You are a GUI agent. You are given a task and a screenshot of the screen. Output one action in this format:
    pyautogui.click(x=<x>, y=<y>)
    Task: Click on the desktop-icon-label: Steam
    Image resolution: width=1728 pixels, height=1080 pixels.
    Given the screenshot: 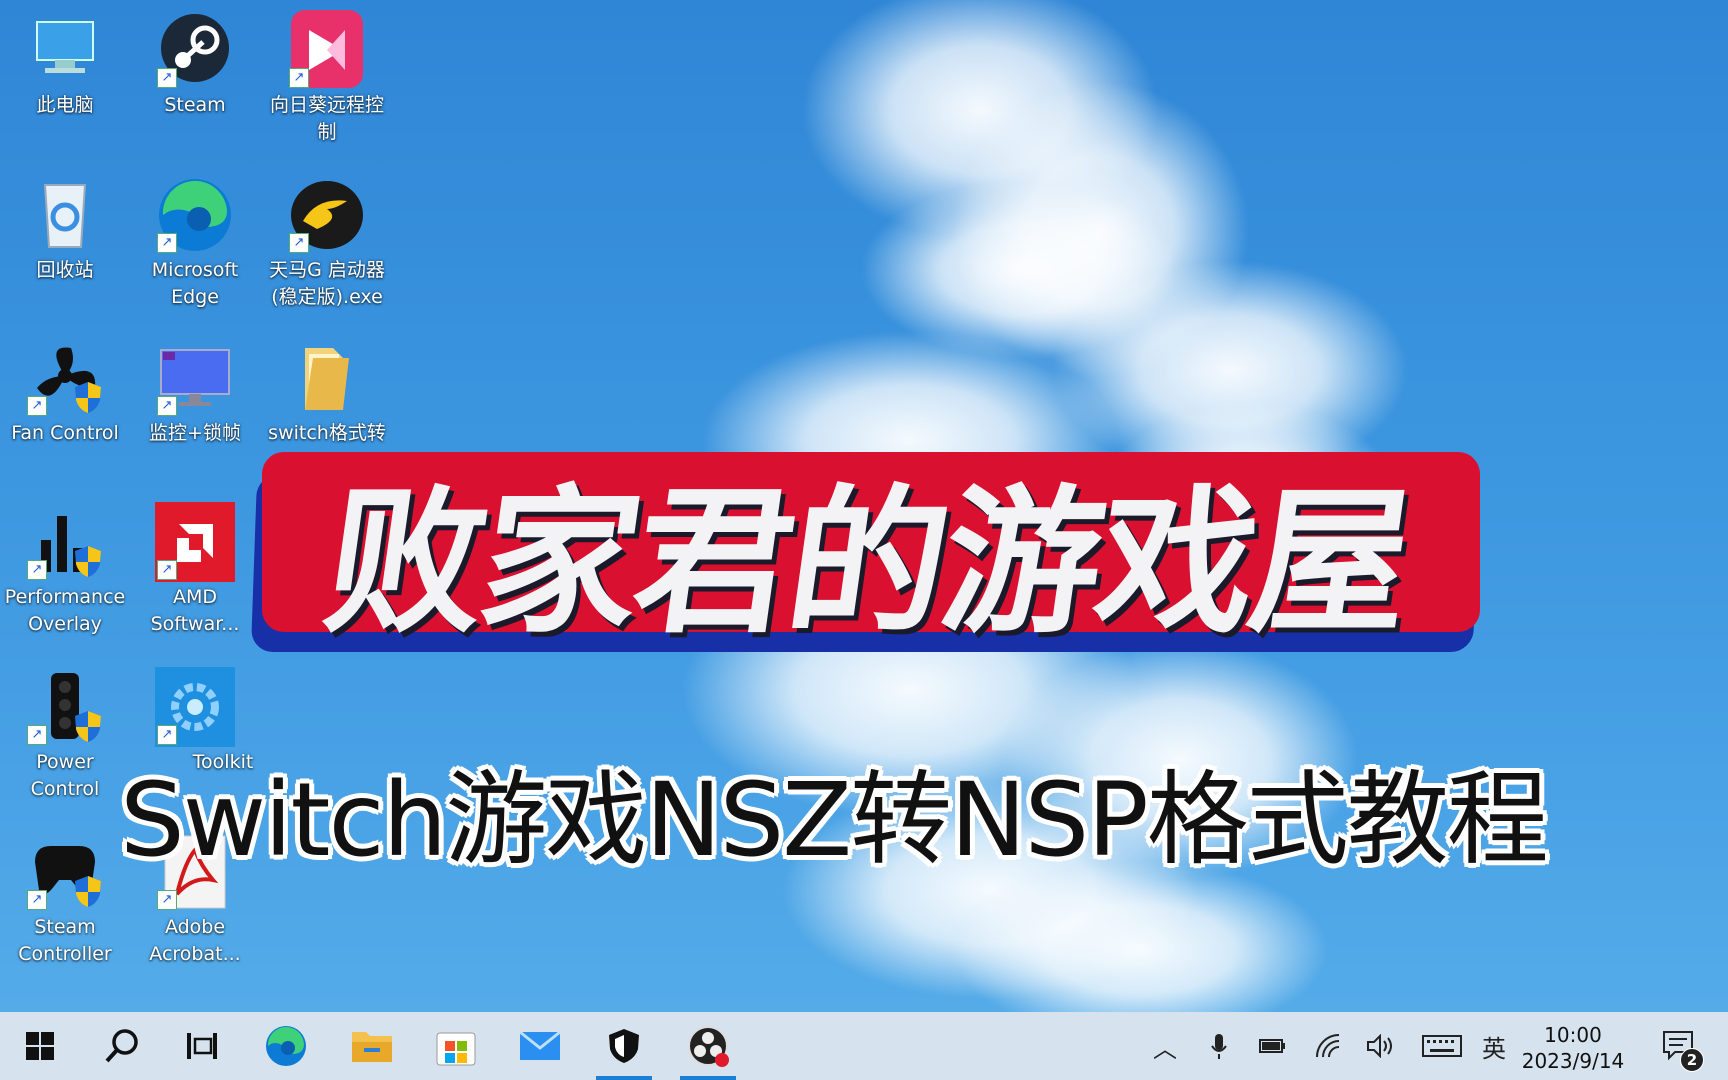 What is the action you would take?
    pyautogui.click(x=195, y=105)
    